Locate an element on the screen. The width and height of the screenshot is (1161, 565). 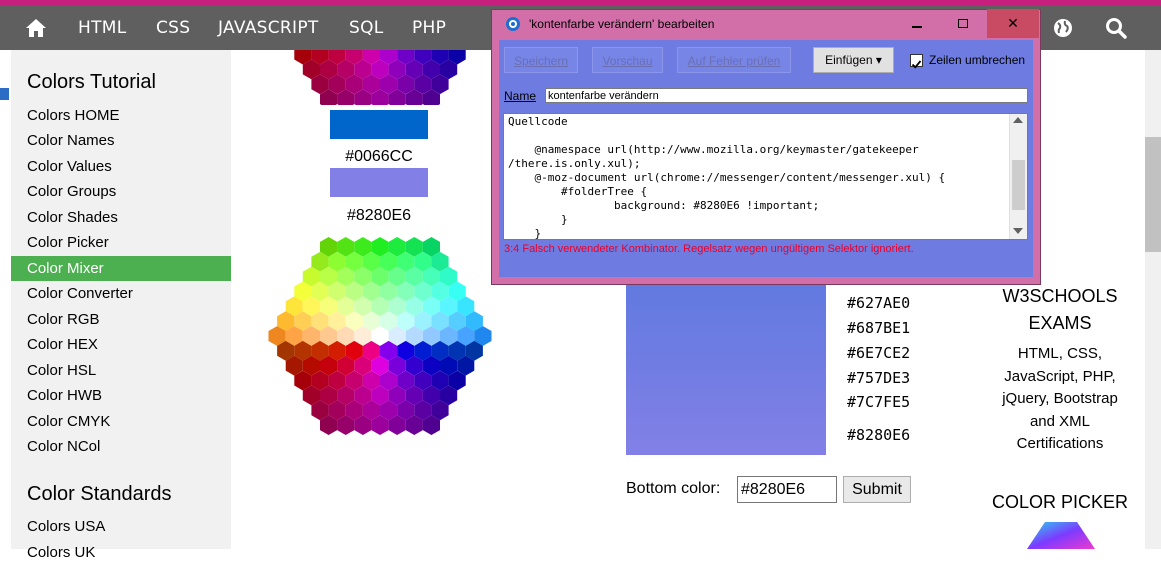
sidebar-item-color-hex: Color HEX is located at coordinates (121, 344).